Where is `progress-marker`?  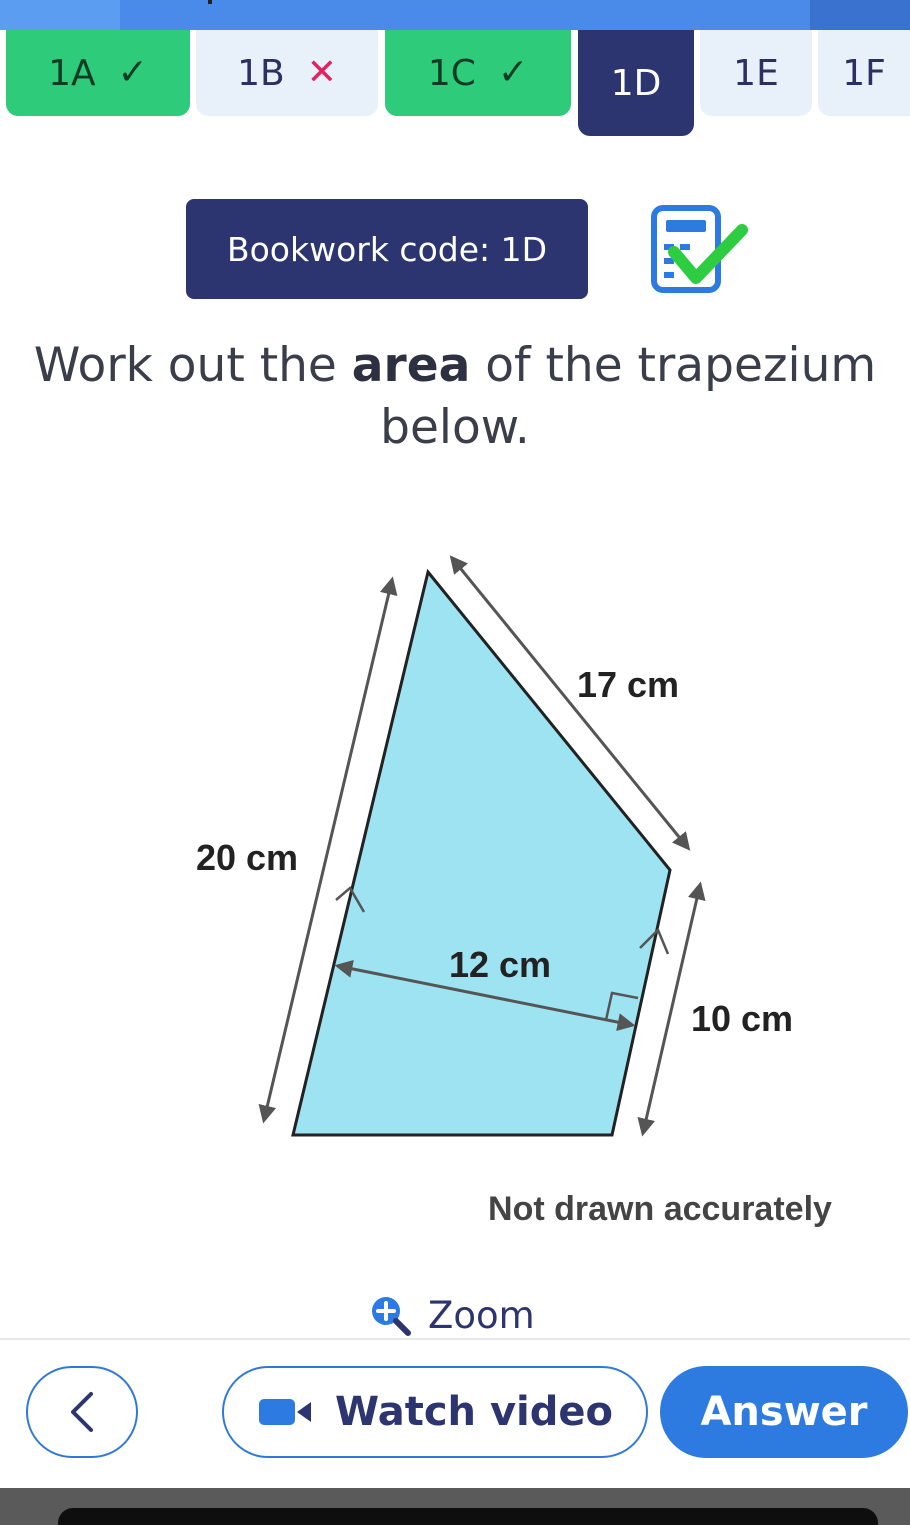 progress-marker is located at coordinates (210, 2).